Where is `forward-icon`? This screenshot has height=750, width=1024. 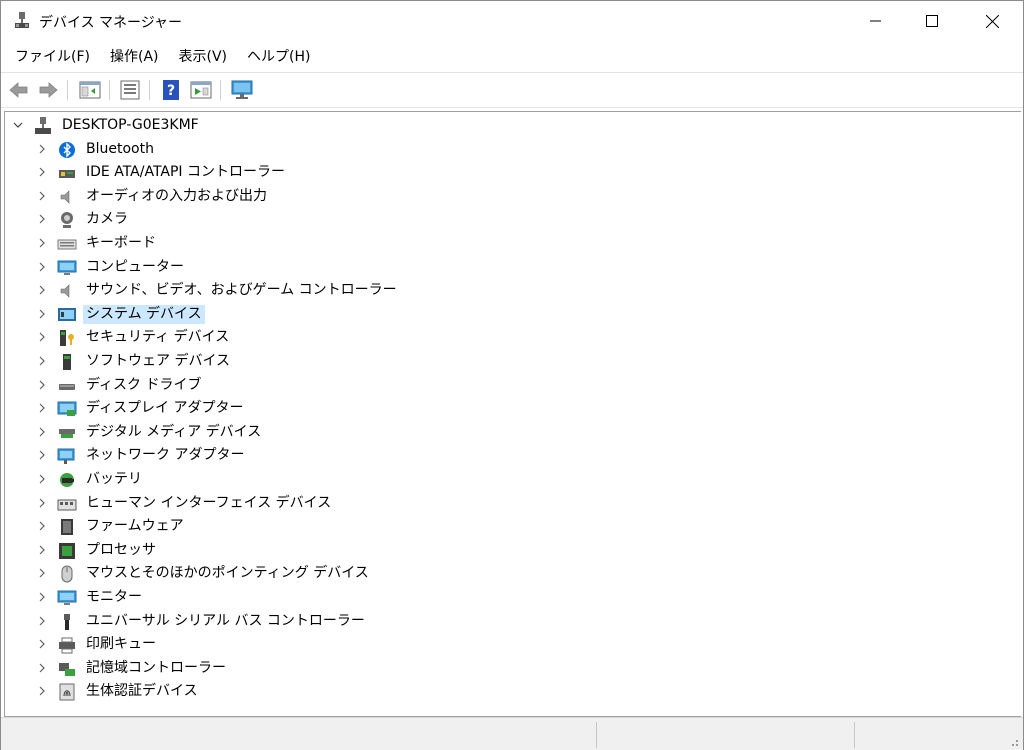
forward-icon is located at coordinates (48, 90).